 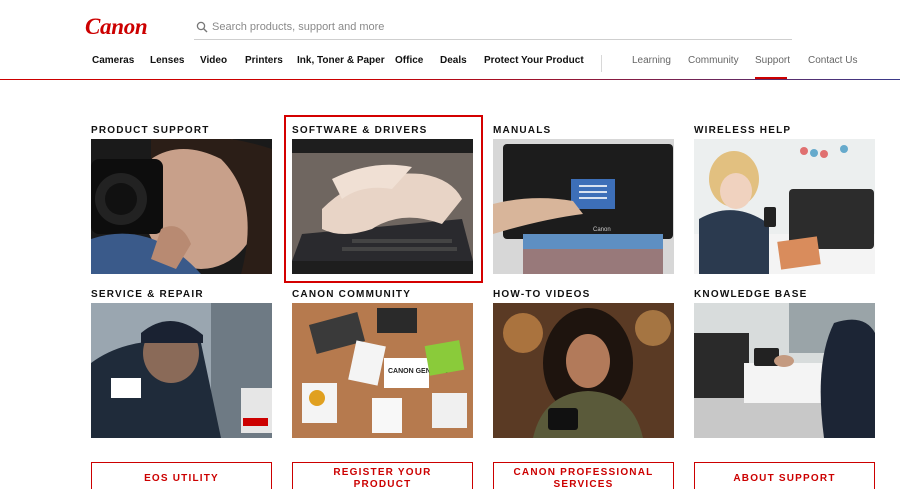 What do you see at coordinates (382, 206) in the screenshot?
I see `typing-keyboard-image` at bounding box center [382, 206].